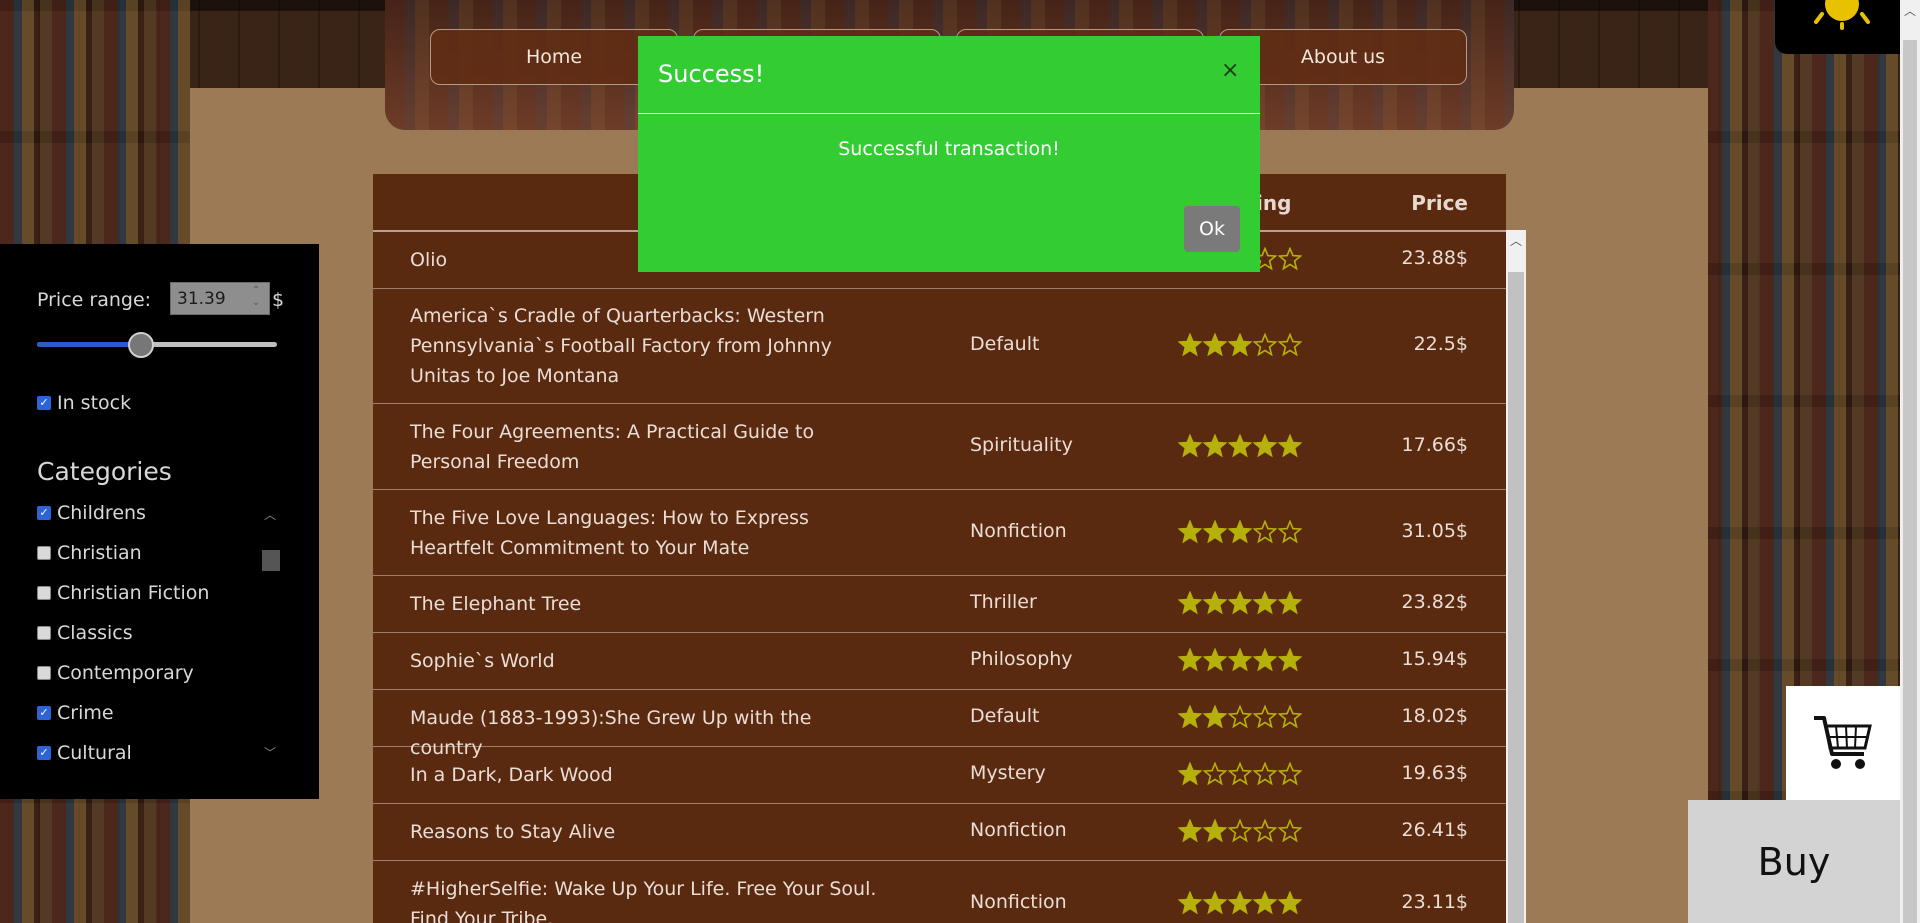  Describe the element at coordinates (650, 604) in the screenshot. I see `book-title: The Elephant Tree` at that location.